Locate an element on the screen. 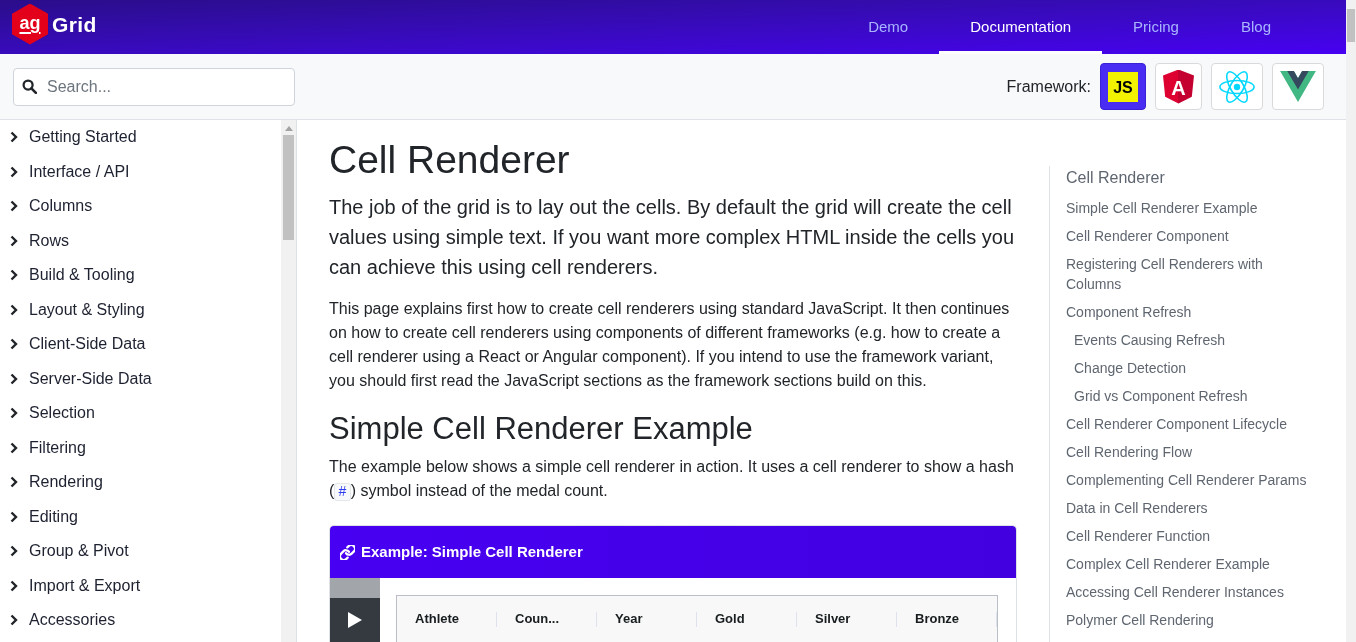  toc-link: Cell Renderer Function is located at coordinates (1138, 536).